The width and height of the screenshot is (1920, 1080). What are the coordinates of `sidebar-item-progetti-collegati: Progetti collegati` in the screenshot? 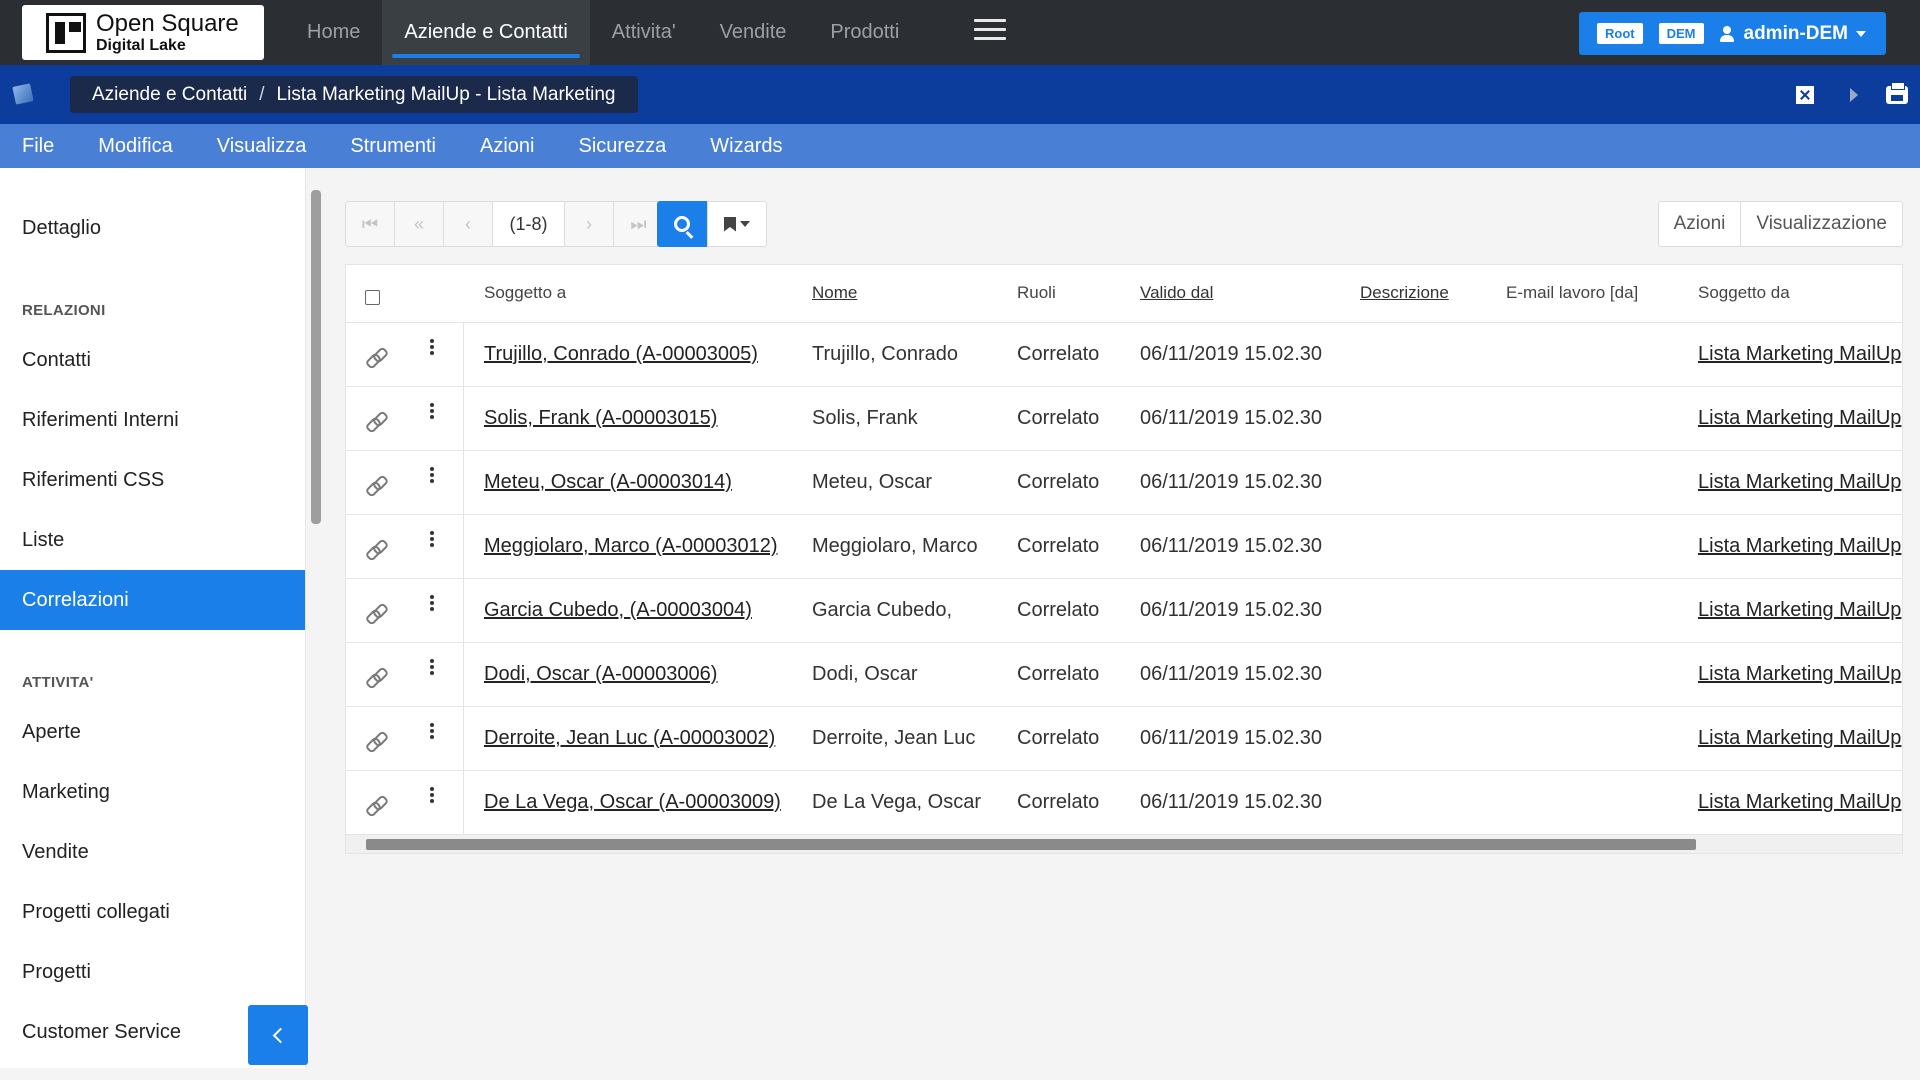 It's located at (152, 912).